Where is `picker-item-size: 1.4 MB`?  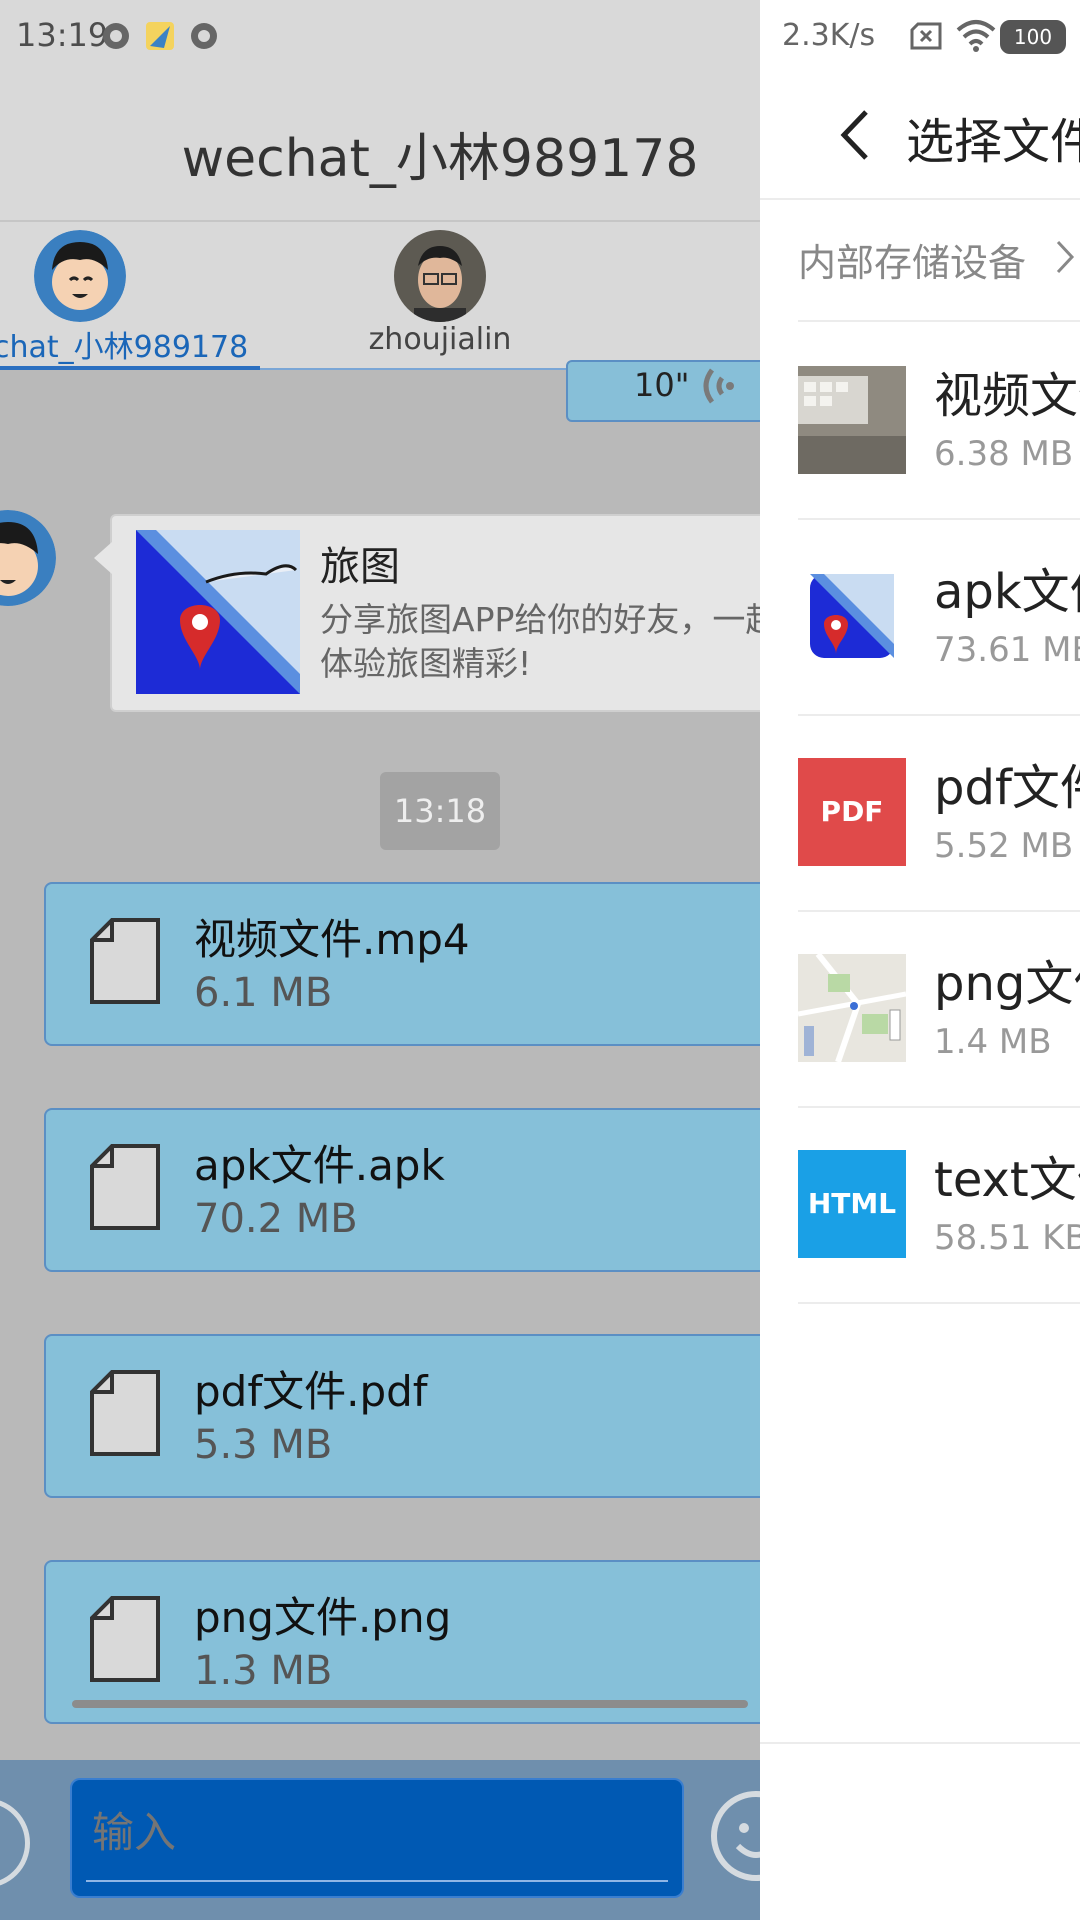 picker-item-size: 1.4 MB is located at coordinates (993, 1042).